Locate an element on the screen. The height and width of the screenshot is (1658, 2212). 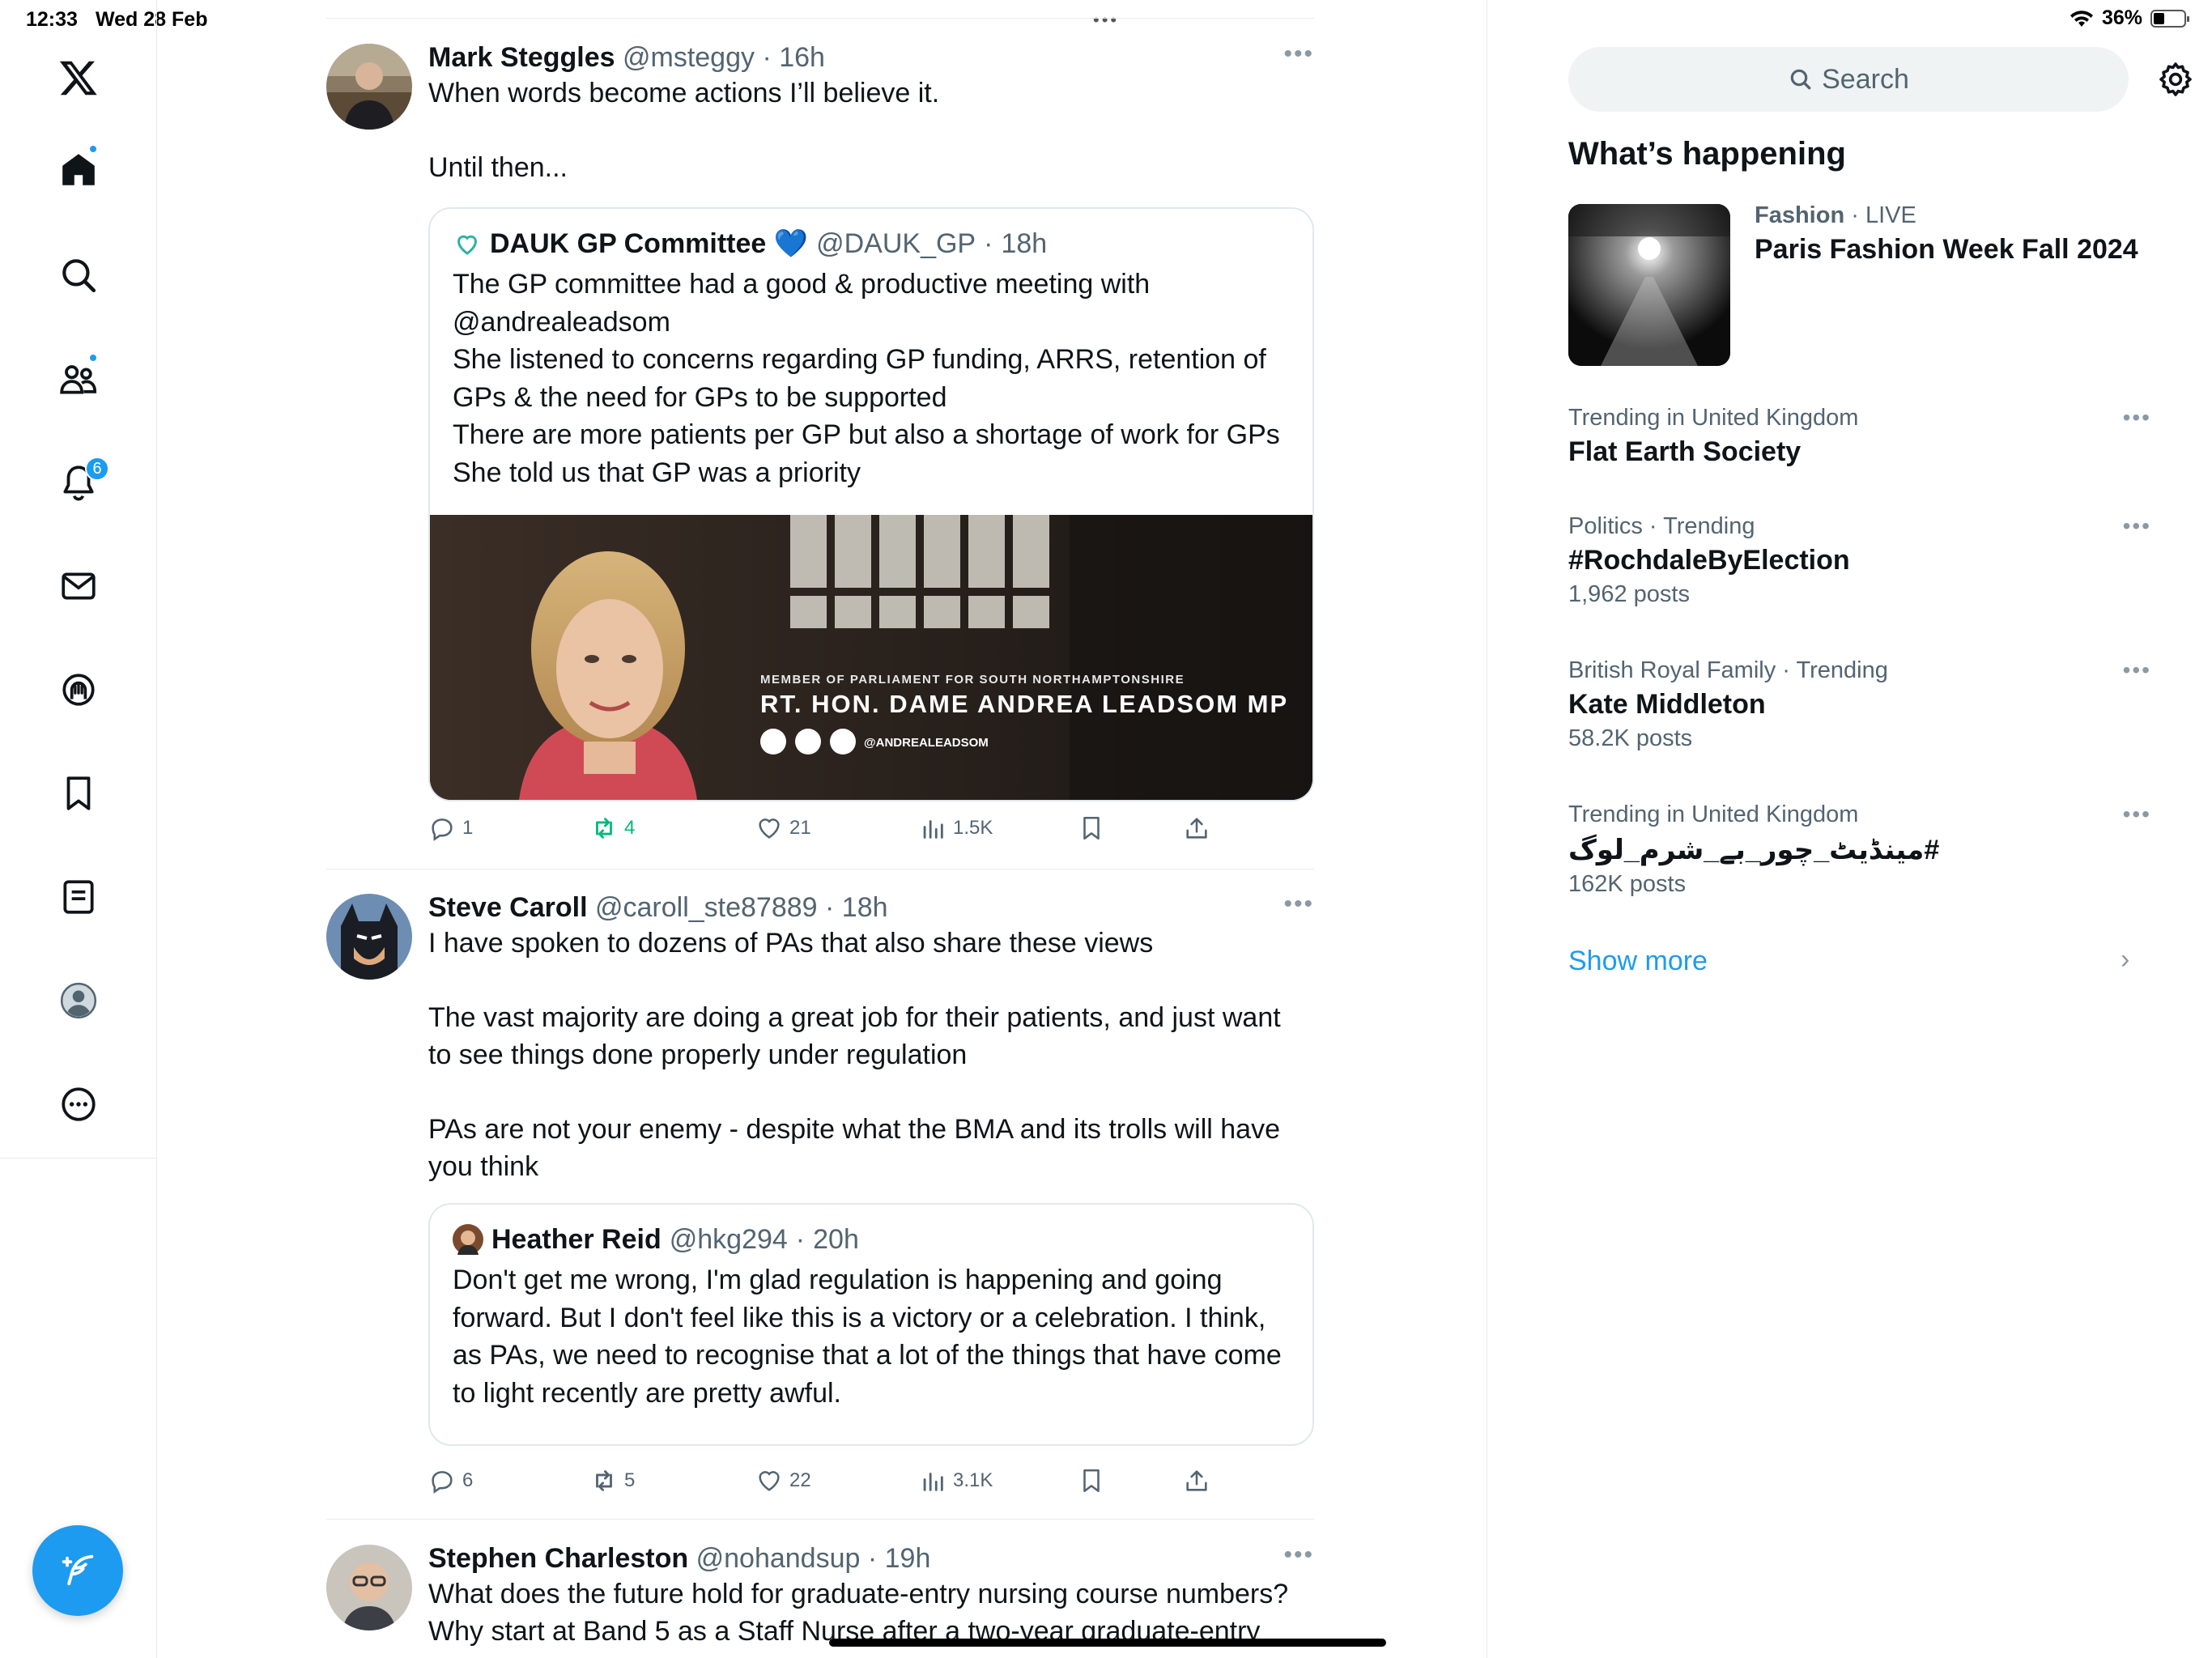
compose-post-button is located at coordinates (77, 1570).